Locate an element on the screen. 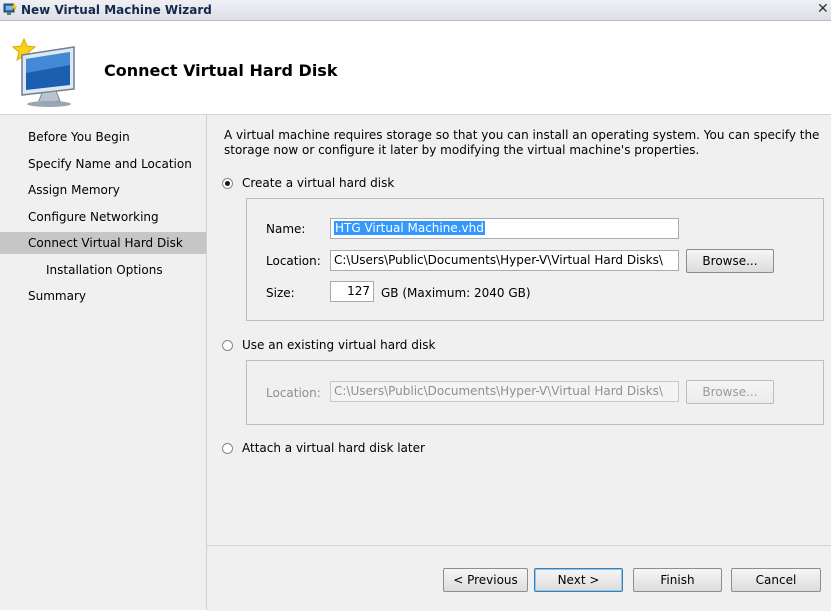 The height and width of the screenshot is (611, 831). create-disk-radio: Create a virtual hard disk is located at coordinates (308, 183).